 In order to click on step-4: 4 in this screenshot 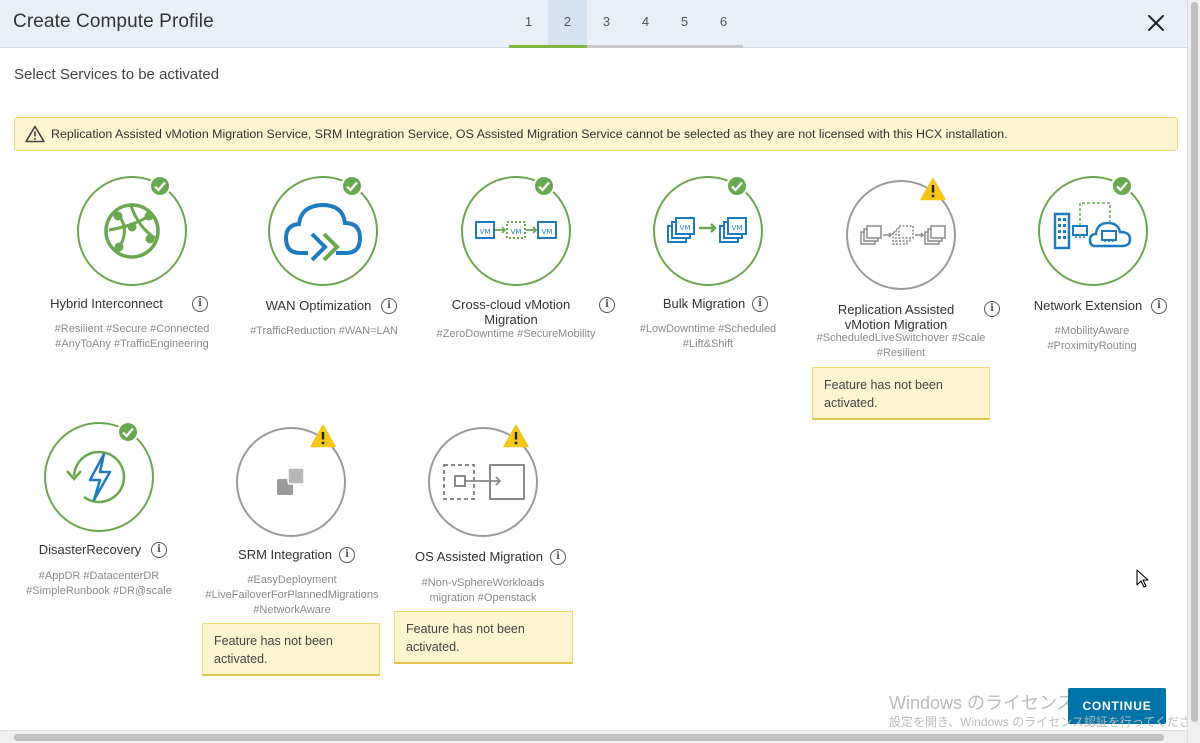, I will do `click(645, 24)`.